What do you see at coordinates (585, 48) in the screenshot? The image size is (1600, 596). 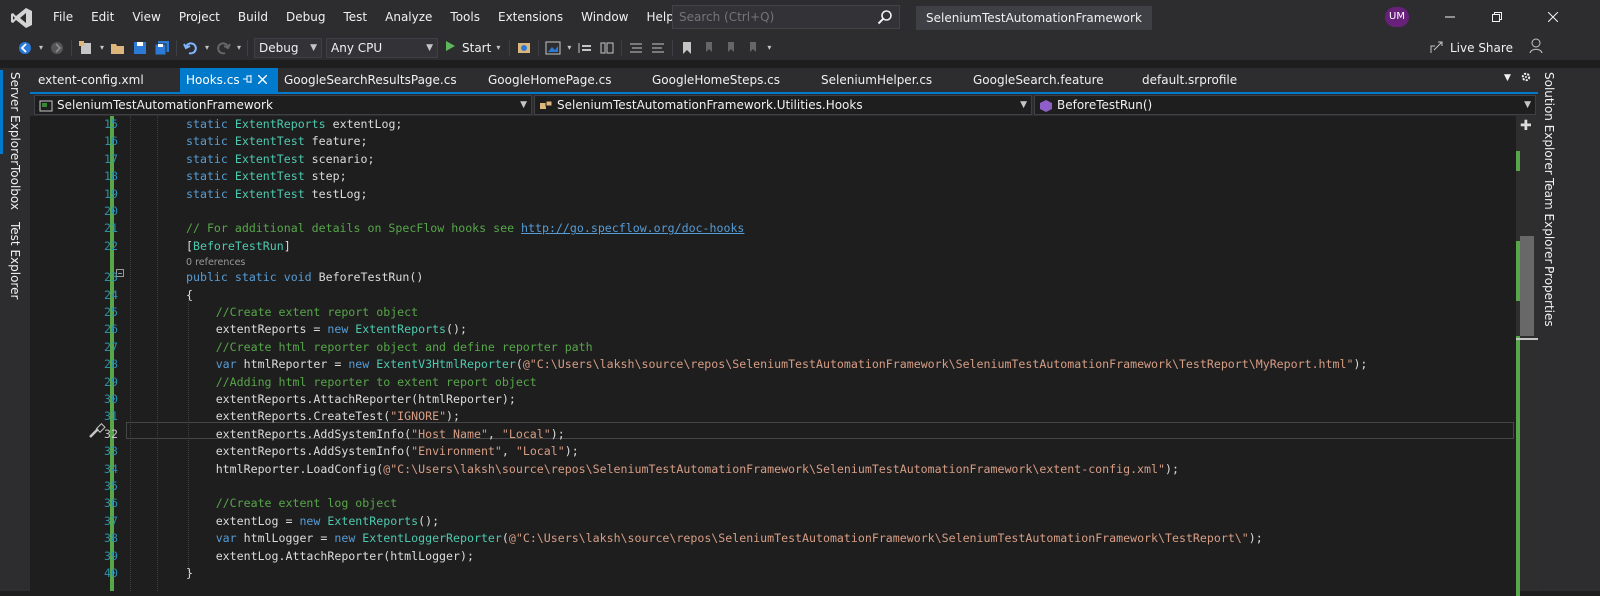 I see `step-icon` at bounding box center [585, 48].